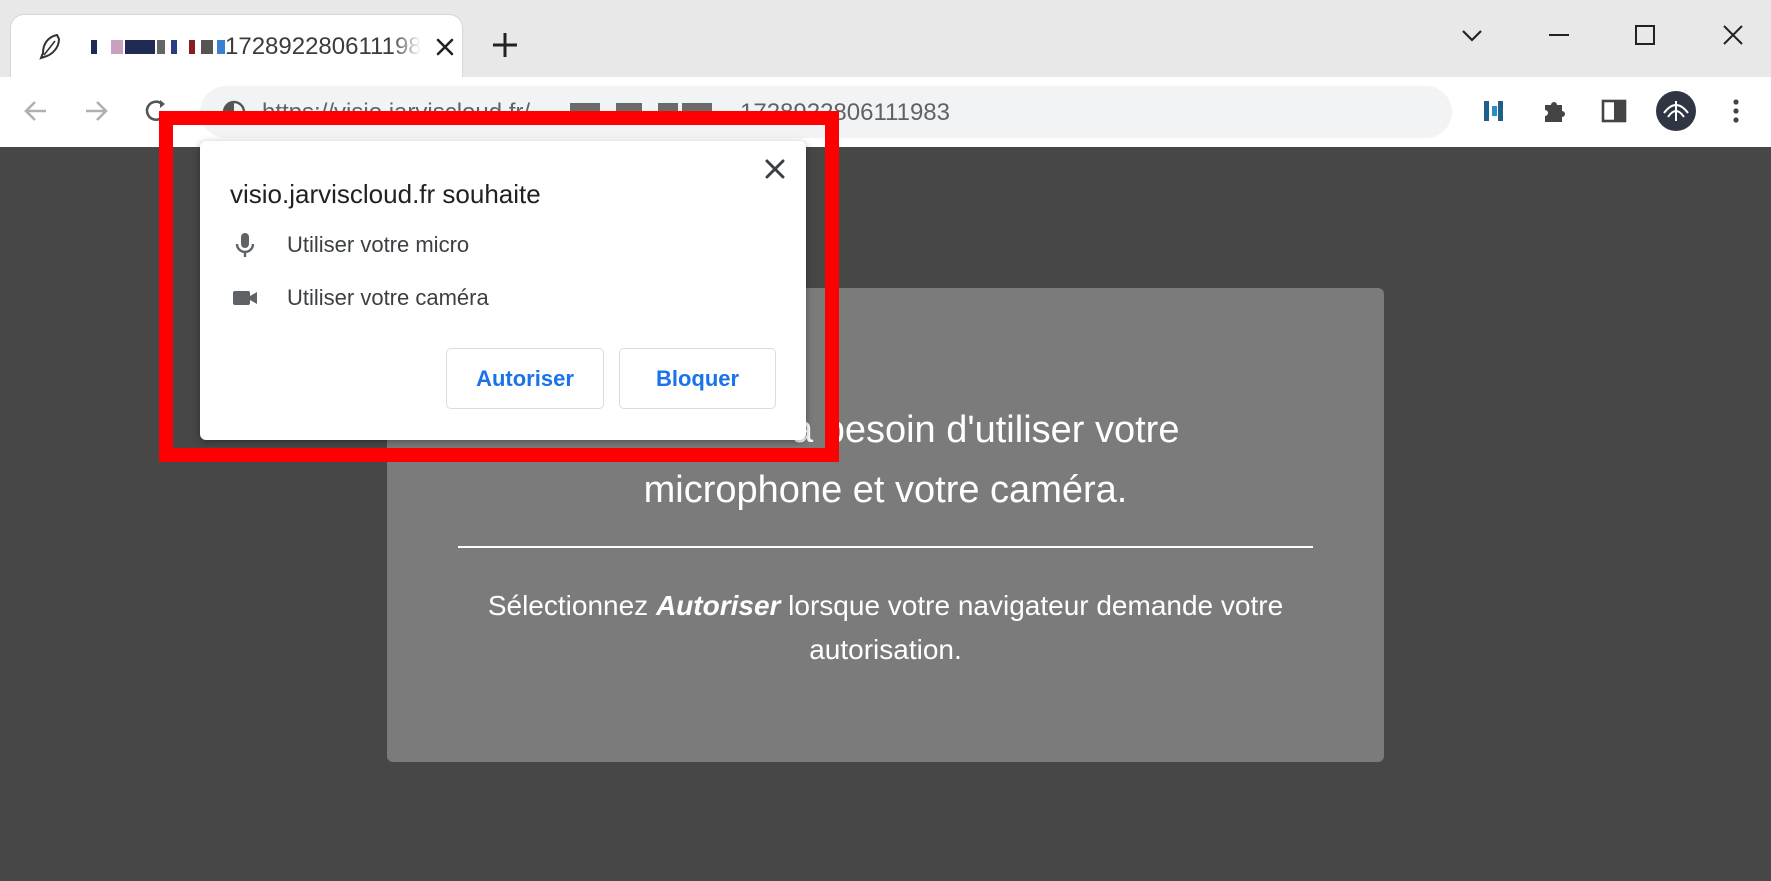  I want to click on tab-search-chevron-icon, so click(1472, 35).